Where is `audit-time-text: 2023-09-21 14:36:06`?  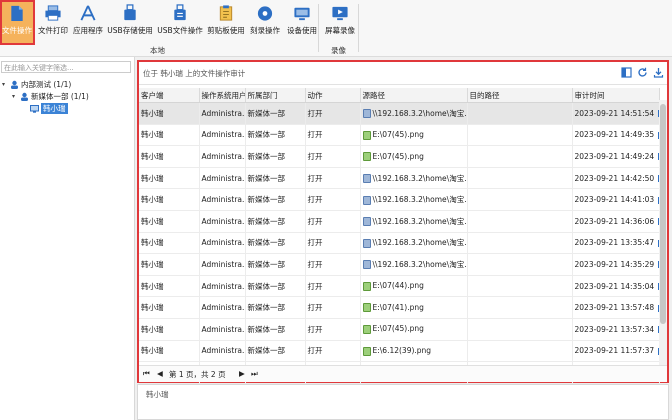
audit-time-text: 2023-09-21 14:36:06 is located at coordinates (614, 221).